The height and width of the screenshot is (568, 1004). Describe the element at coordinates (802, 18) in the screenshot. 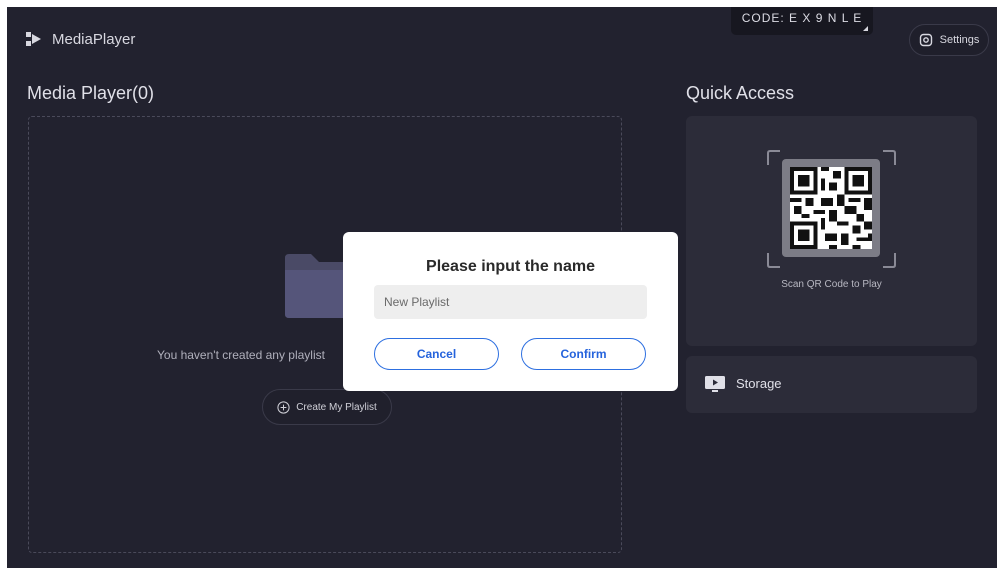

I see `device-code-text: CODE: E X 9 N L E` at that location.